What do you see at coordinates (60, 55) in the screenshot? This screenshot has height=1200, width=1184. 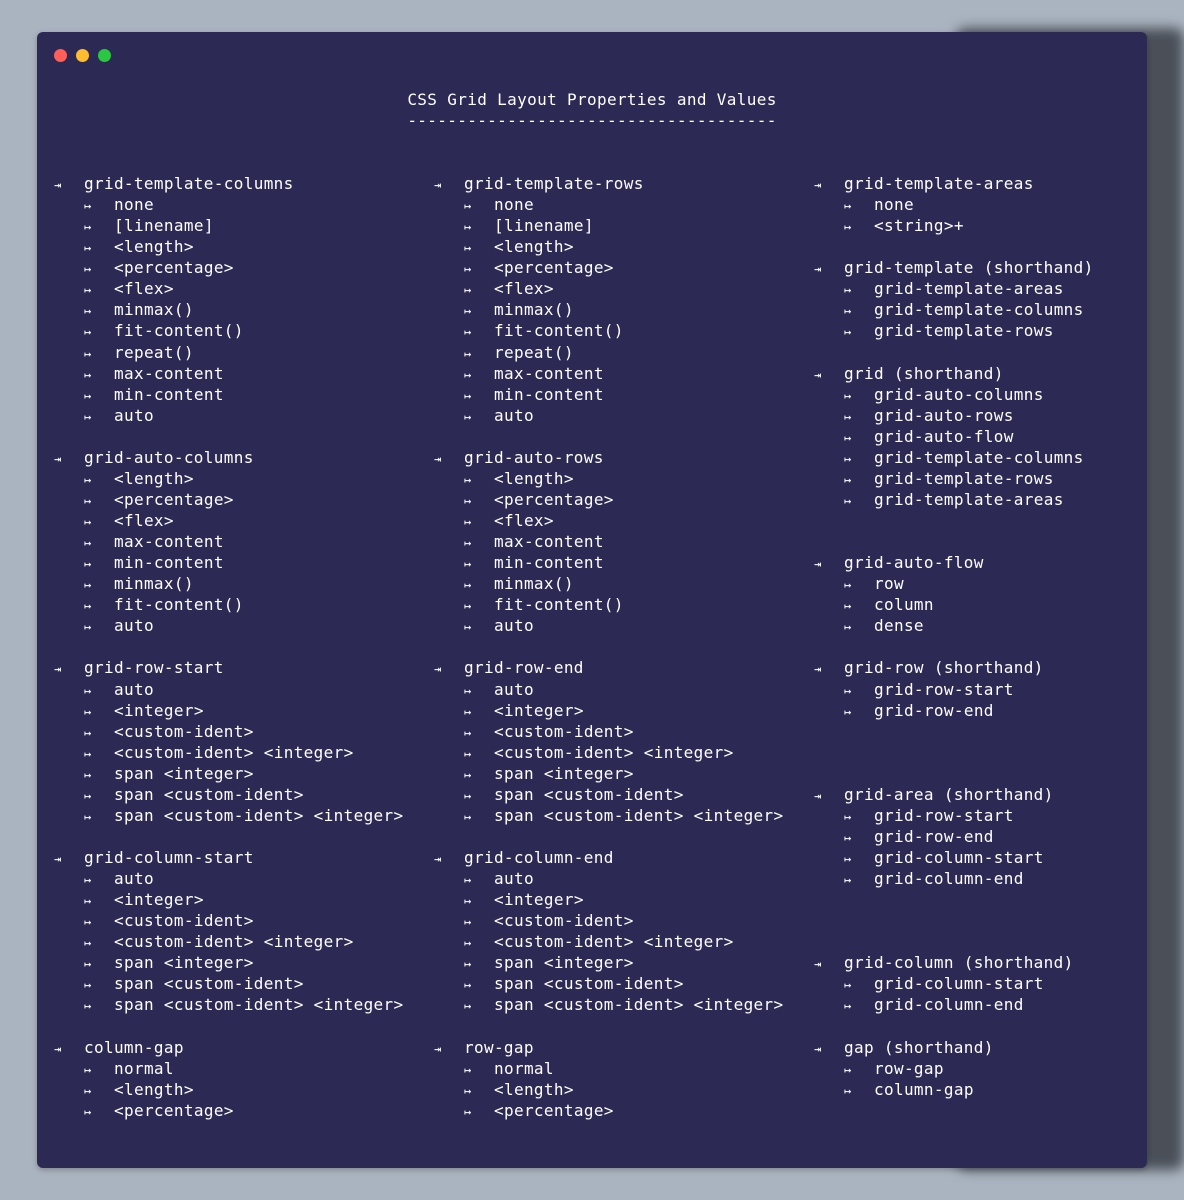 I see `close-button` at bounding box center [60, 55].